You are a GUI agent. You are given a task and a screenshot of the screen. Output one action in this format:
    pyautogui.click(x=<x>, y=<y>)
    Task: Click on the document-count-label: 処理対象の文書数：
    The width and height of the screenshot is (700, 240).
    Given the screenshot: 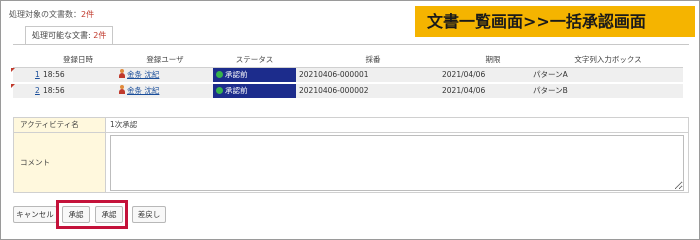 What is the action you would take?
    pyautogui.click(x=45, y=14)
    